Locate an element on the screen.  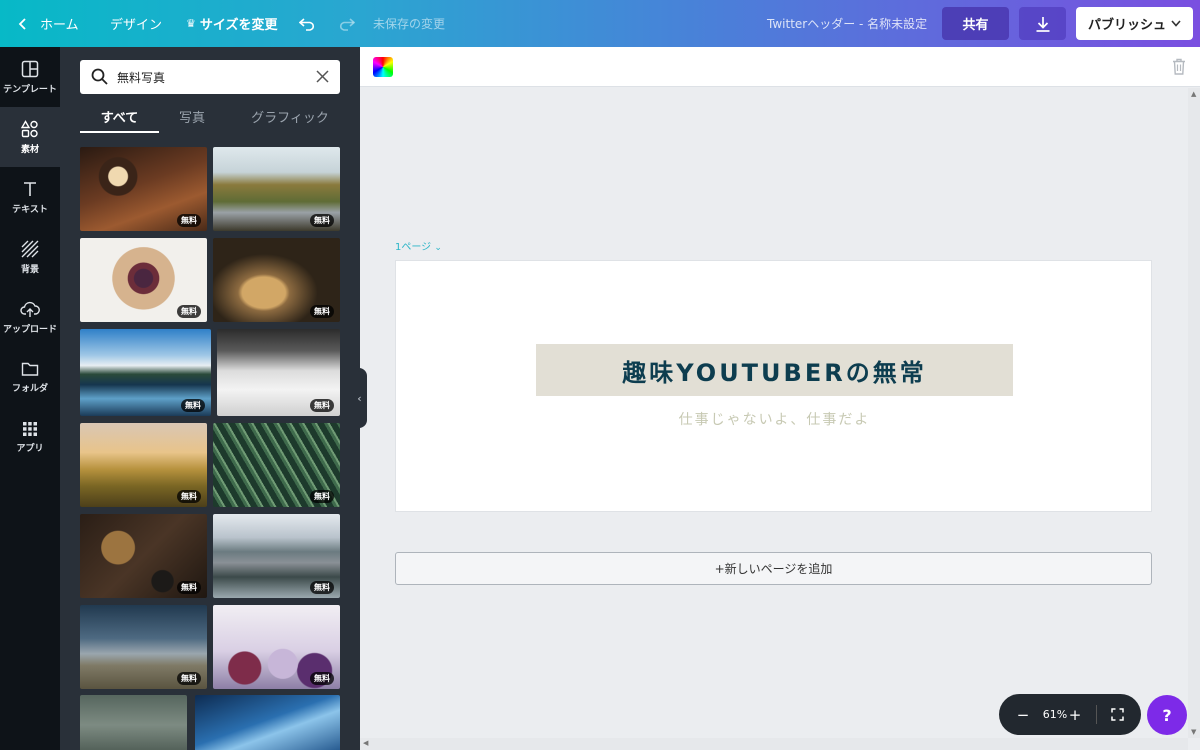
rail-label: フォルダ is located at coordinates (29, 388).